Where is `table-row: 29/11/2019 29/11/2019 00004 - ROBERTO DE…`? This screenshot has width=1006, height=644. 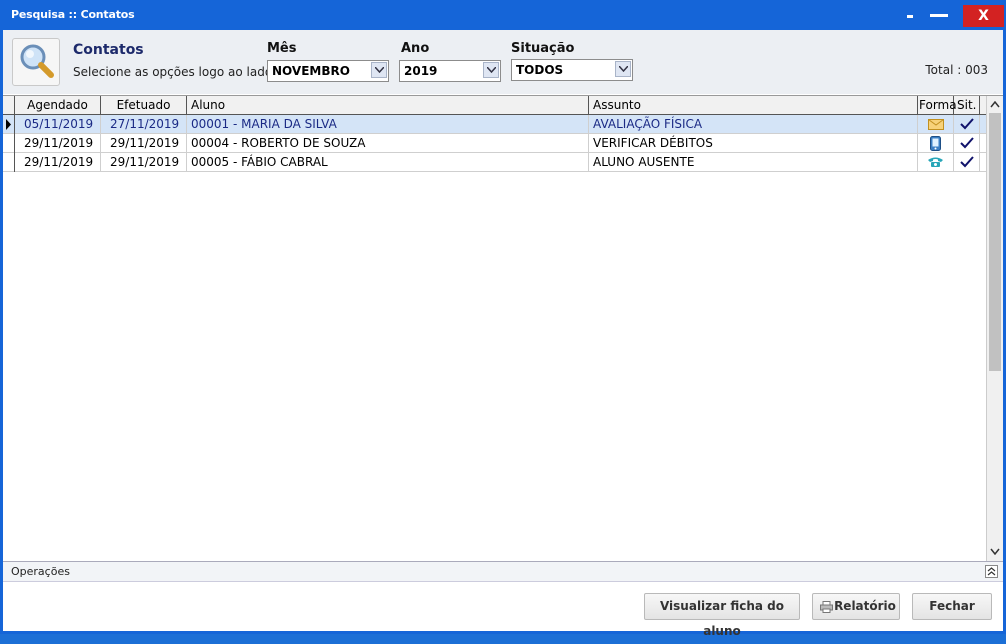
table-row: 29/11/2019 29/11/2019 00004 - ROBERTO DE… is located at coordinates (494, 143).